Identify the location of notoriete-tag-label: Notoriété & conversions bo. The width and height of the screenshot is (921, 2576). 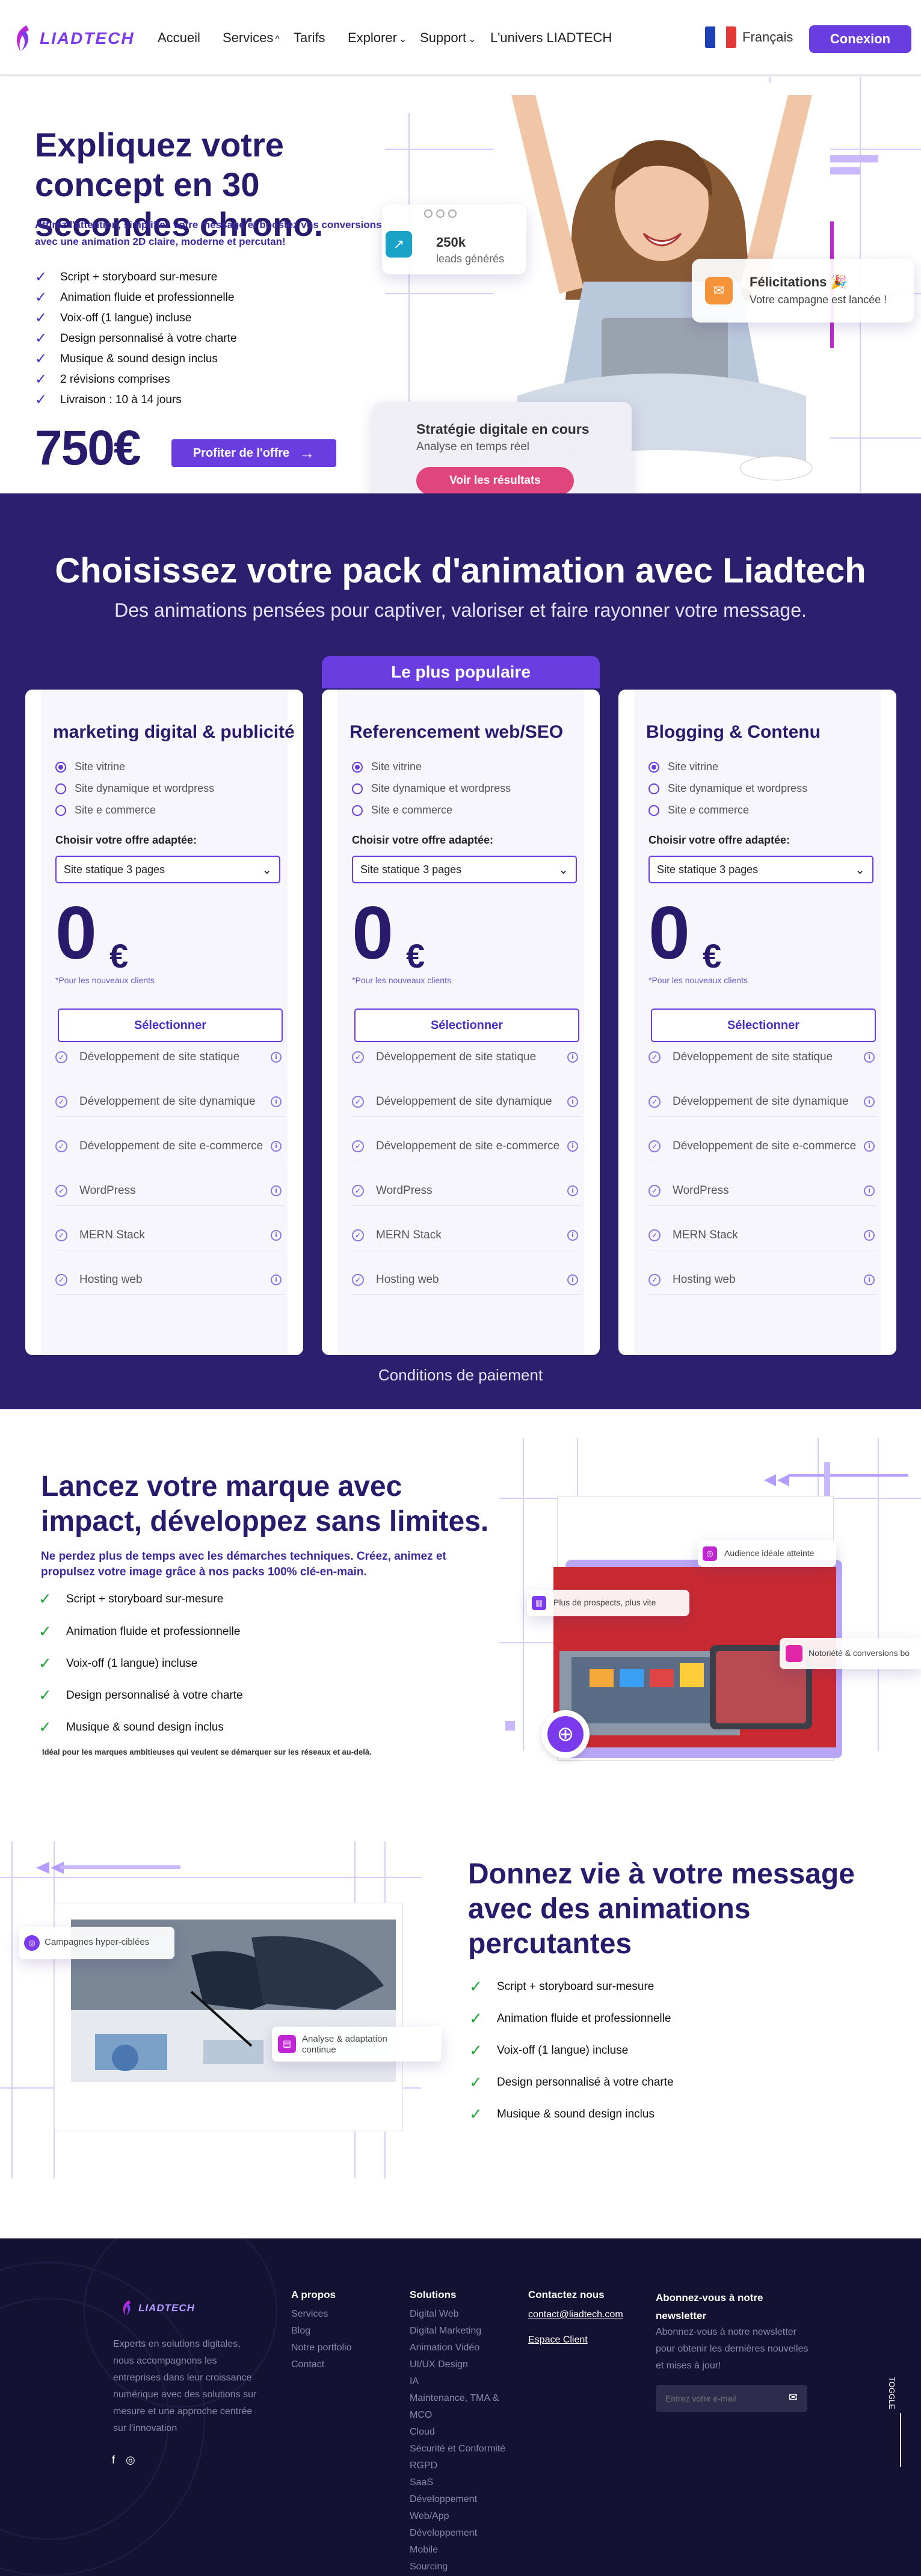
(859, 1653).